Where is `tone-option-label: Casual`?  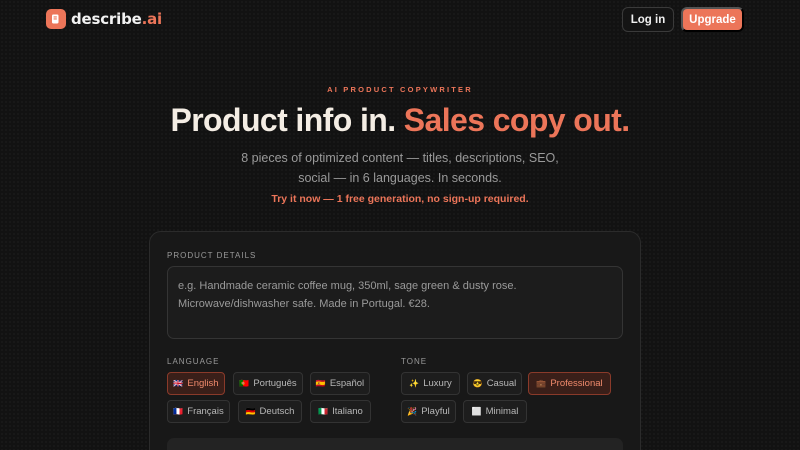
tone-option-label: Casual is located at coordinates (501, 383).